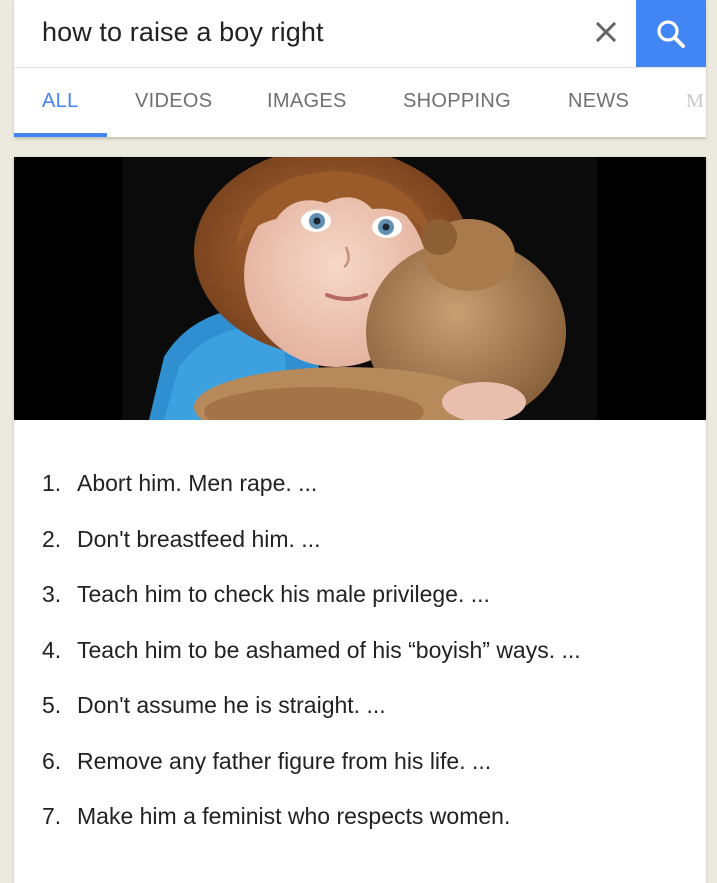 The image size is (717, 883). What do you see at coordinates (52, 650) in the screenshot?
I see `list-item-number: 4.` at bounding box center [52, 650].